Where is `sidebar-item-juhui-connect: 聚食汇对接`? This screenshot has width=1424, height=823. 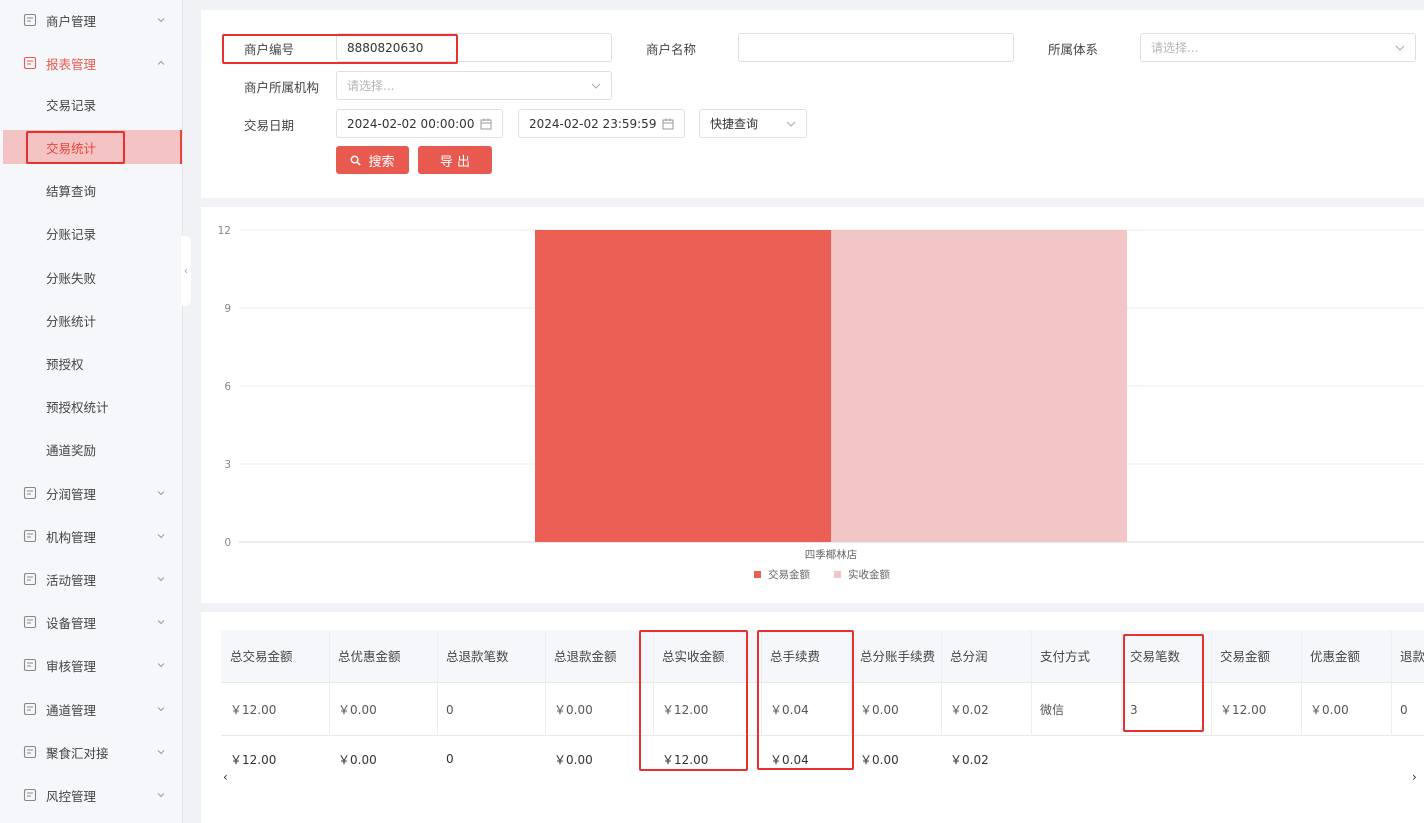 sidebar-item-juhui-connect: 聚食汇对接 is located at coordinates (91, 752).